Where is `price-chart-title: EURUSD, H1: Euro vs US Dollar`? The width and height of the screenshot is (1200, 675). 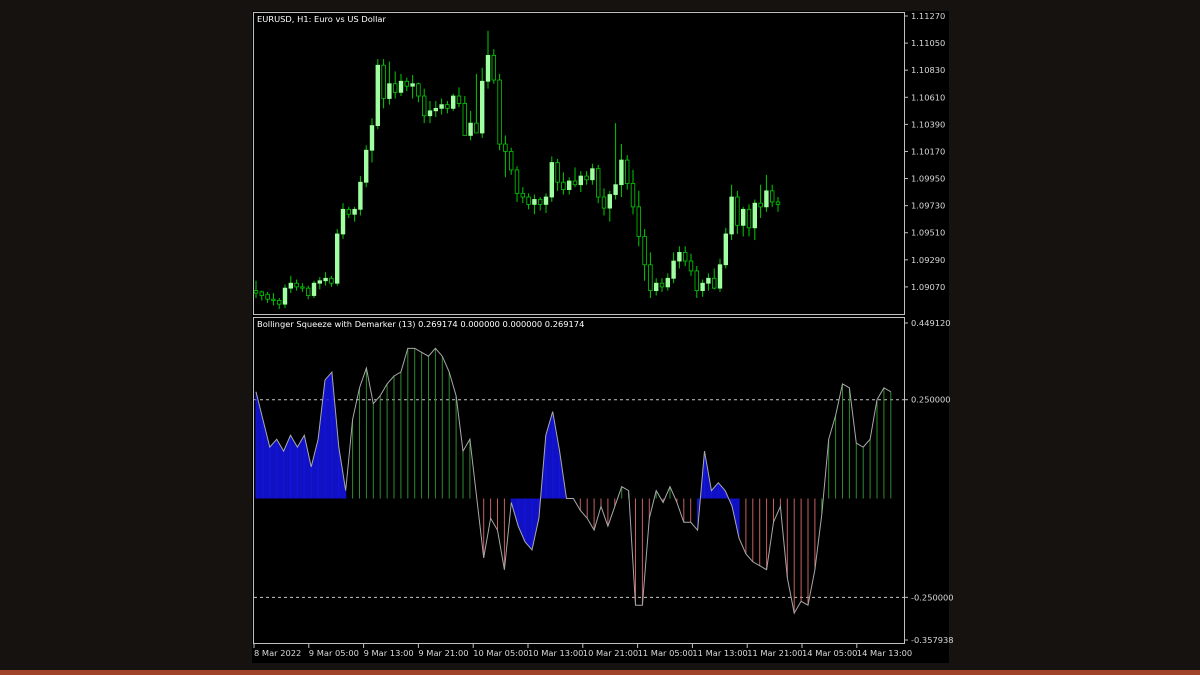
price-chart-title: EURUSD, H1: Euro vs US Dollar is located at coordinates (321, 19).